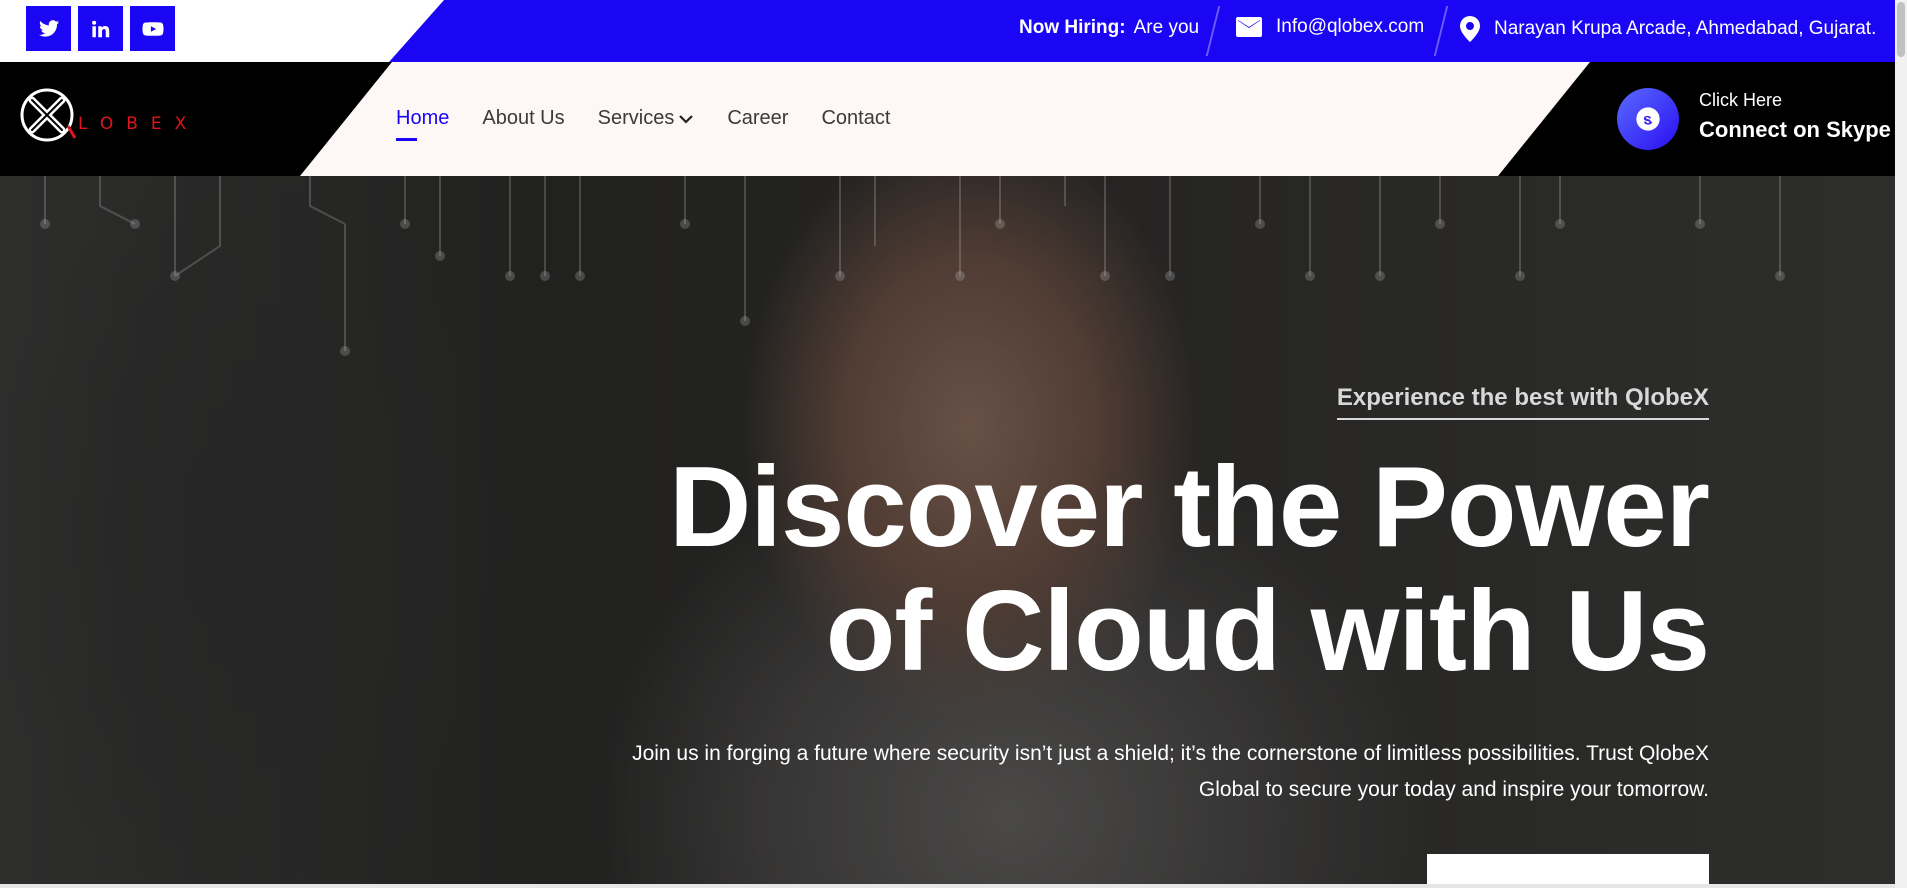 The width and height of the screenshot is (1907, 888). Describe the element at coordinates (1072, 27) in the screenshot. I see `now-hiring-label: Now Hiring:` at that location.